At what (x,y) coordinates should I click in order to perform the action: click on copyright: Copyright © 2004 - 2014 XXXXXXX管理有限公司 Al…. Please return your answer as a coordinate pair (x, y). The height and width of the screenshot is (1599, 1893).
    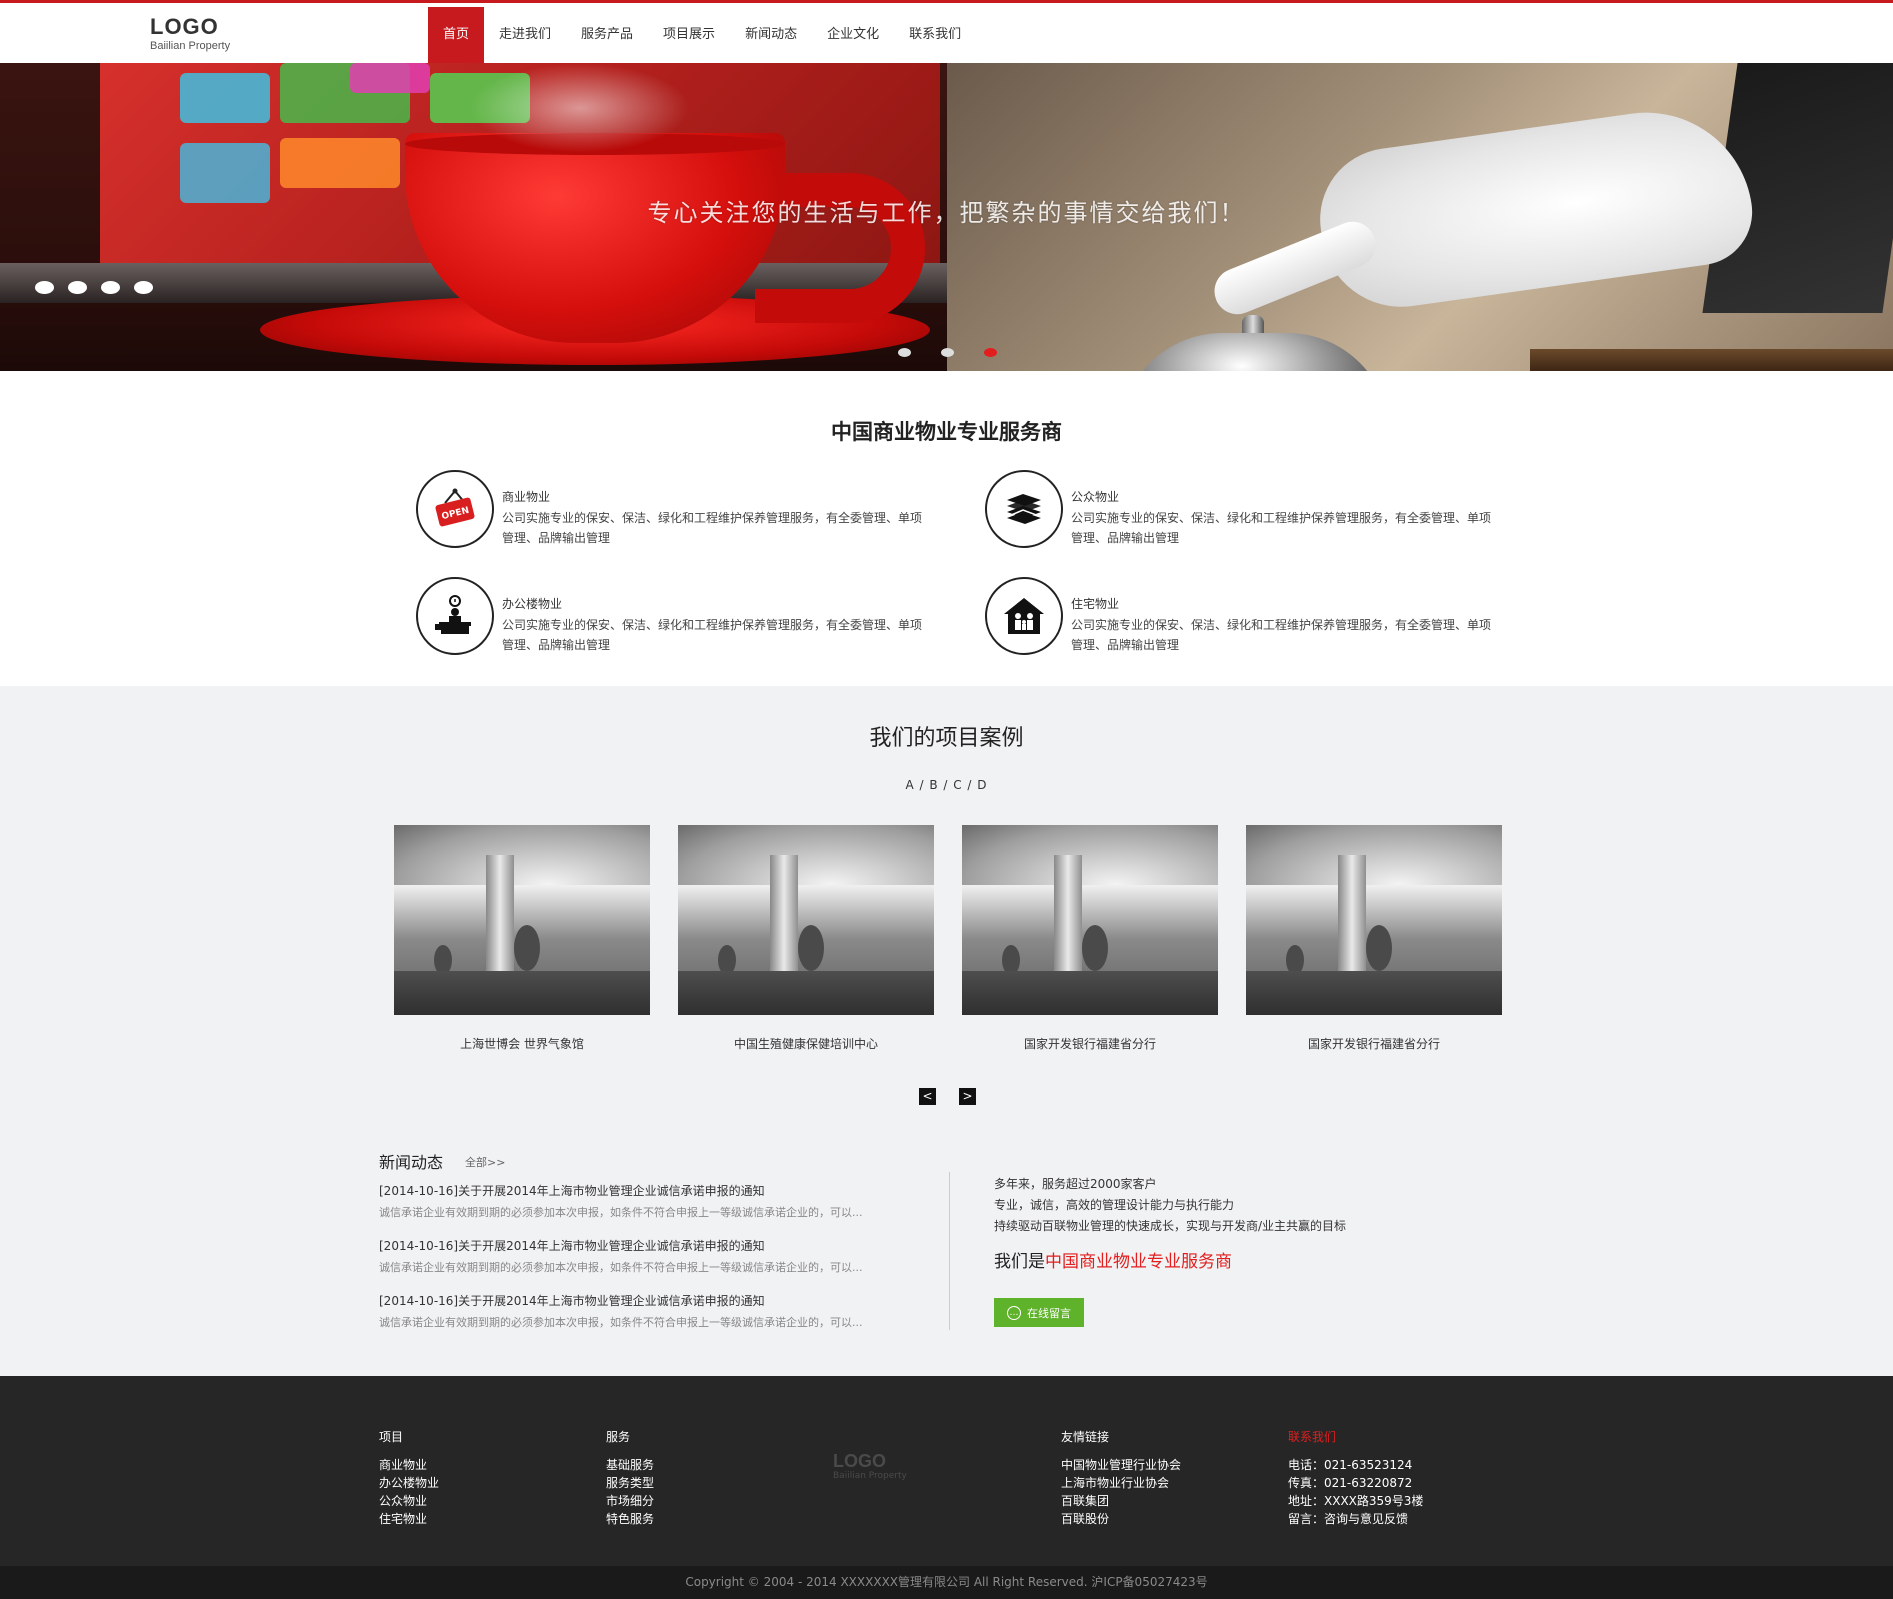
    Looking at the image, I should click on (946, 1582).